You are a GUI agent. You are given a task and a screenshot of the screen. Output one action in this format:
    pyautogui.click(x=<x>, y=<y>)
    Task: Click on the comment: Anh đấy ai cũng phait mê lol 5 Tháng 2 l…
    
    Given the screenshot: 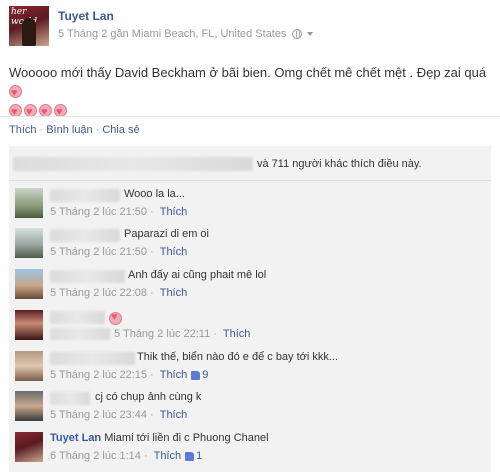 What is the action you would take?
    pyautogui.click(x=250, y=287)
    